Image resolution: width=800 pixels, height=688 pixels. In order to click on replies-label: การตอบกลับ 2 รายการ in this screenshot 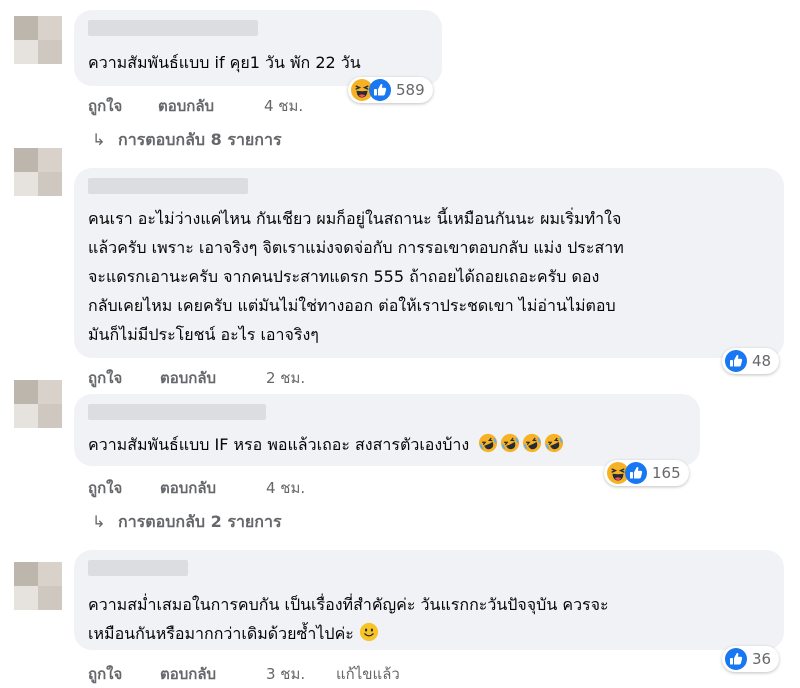, I will do `click(200, 521)`.